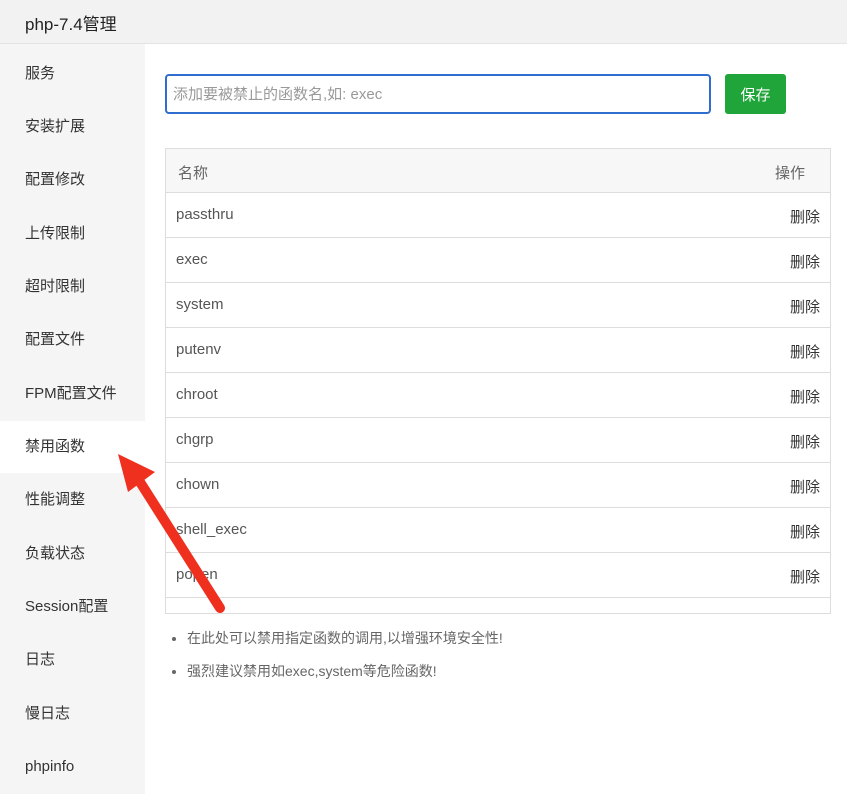  I want to click on sidebar-item-disable-functions: 禁用函数, so click(72, 447).